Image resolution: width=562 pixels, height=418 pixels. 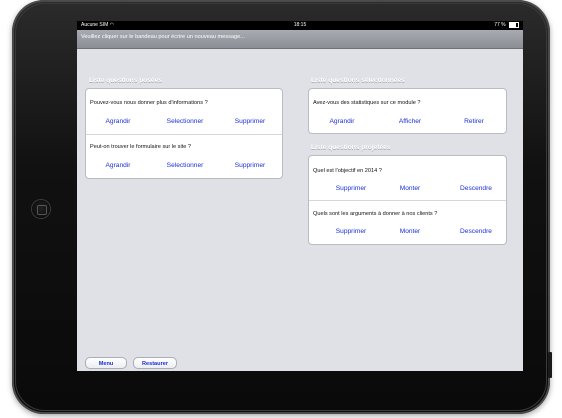 I want to click on projected-section-title: Liste questions projetées, so click(x=351, y=147).